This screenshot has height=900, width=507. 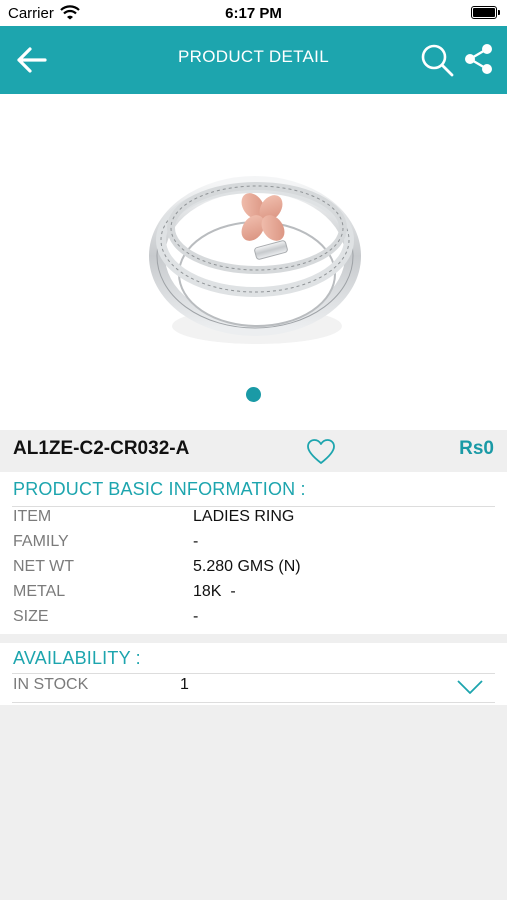 I want to click on info-value-family: -, so click(x=196, y=541).